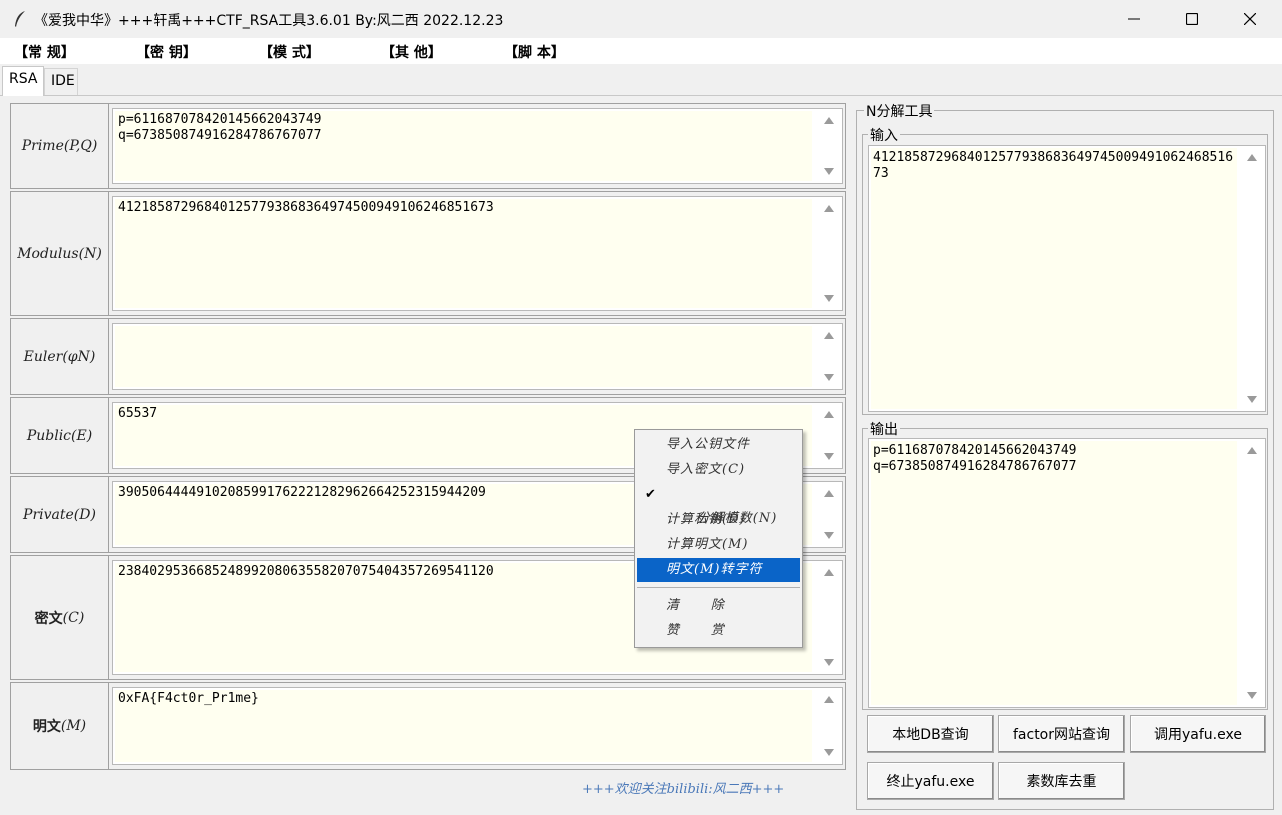  I want to click on maximize-button, so click(1192, 19).